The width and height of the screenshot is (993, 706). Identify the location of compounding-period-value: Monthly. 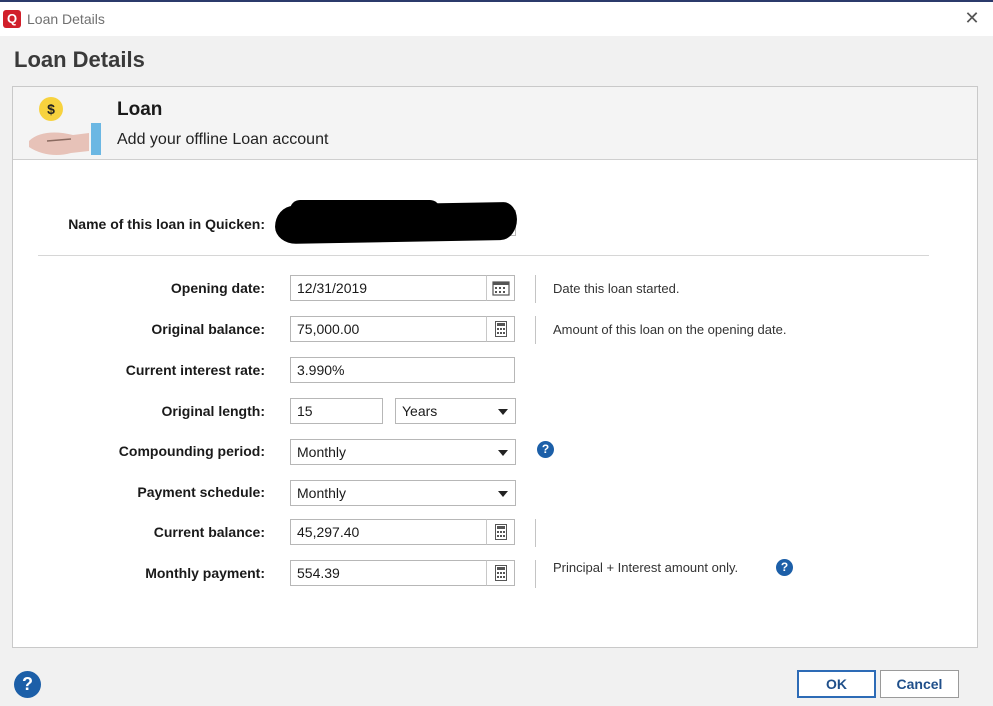
(322, 452).